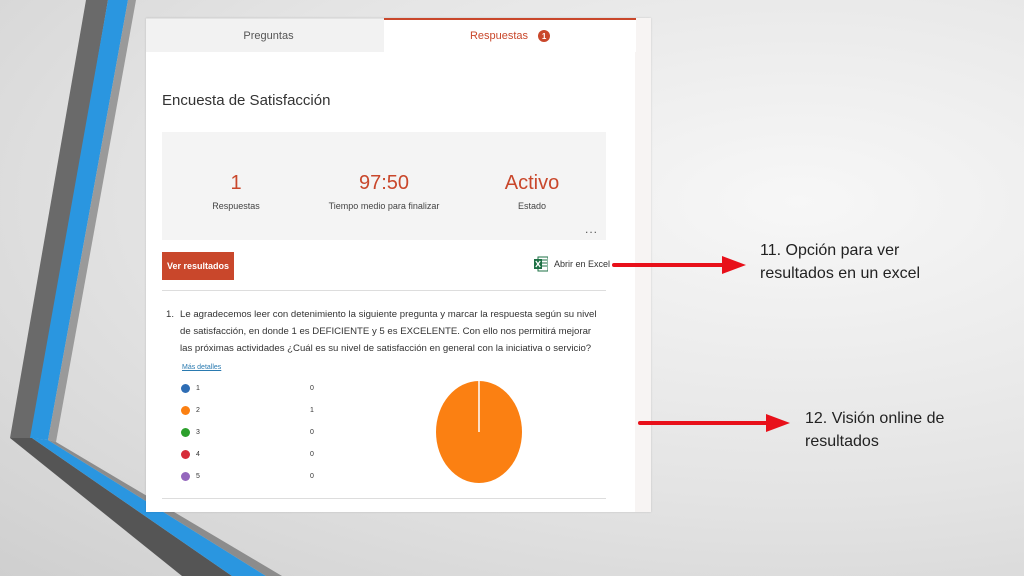 Image resolution: width=1024 pixels, height=576 pixels. I want to click on legend-row: 40, so click(247, 454).